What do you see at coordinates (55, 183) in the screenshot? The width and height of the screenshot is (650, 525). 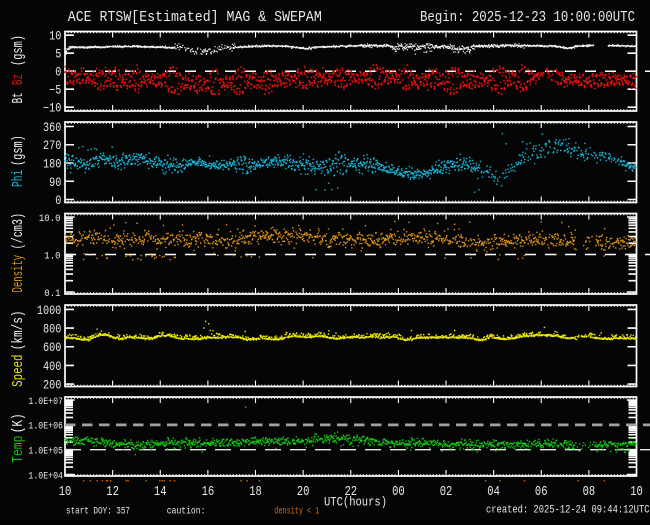 I see `svg-text: 90` at bounding box center [55, 183].